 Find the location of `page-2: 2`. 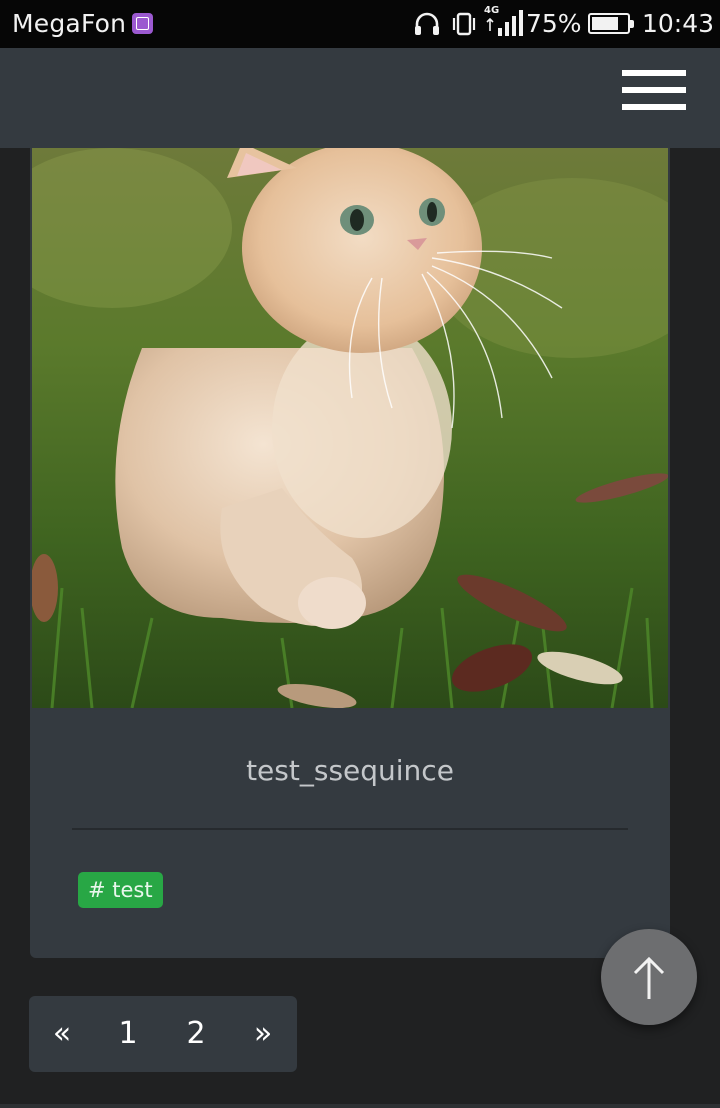

page-2: 2 is located at coordinates (196, 1034).